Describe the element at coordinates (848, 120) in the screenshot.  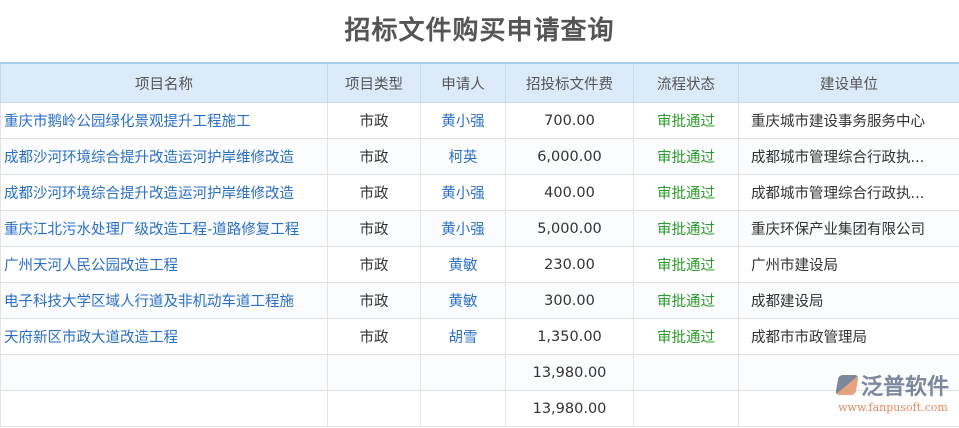
I see `cell-unit: 重庆城市建设事务服务中心` at that location.